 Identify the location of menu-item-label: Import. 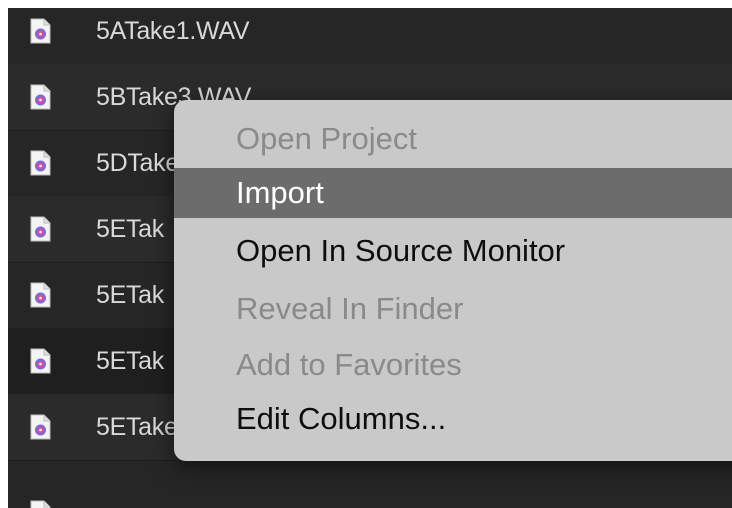
(280, 192).